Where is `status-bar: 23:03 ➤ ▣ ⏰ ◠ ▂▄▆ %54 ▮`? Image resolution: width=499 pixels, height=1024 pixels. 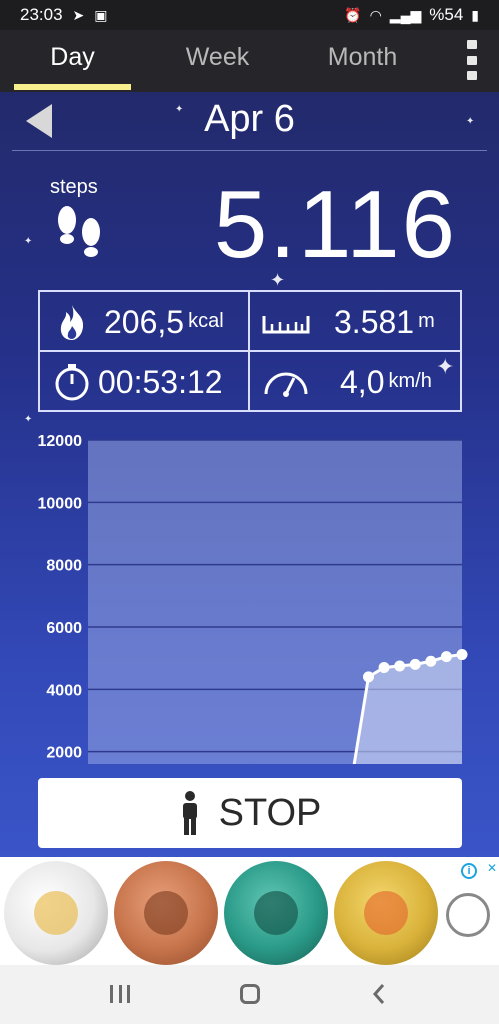 status-bar: 23:03 ➤ ▣ ⏰ ◠ ▂▄▆ %54 ▮ is located at coordinates (249, 15).